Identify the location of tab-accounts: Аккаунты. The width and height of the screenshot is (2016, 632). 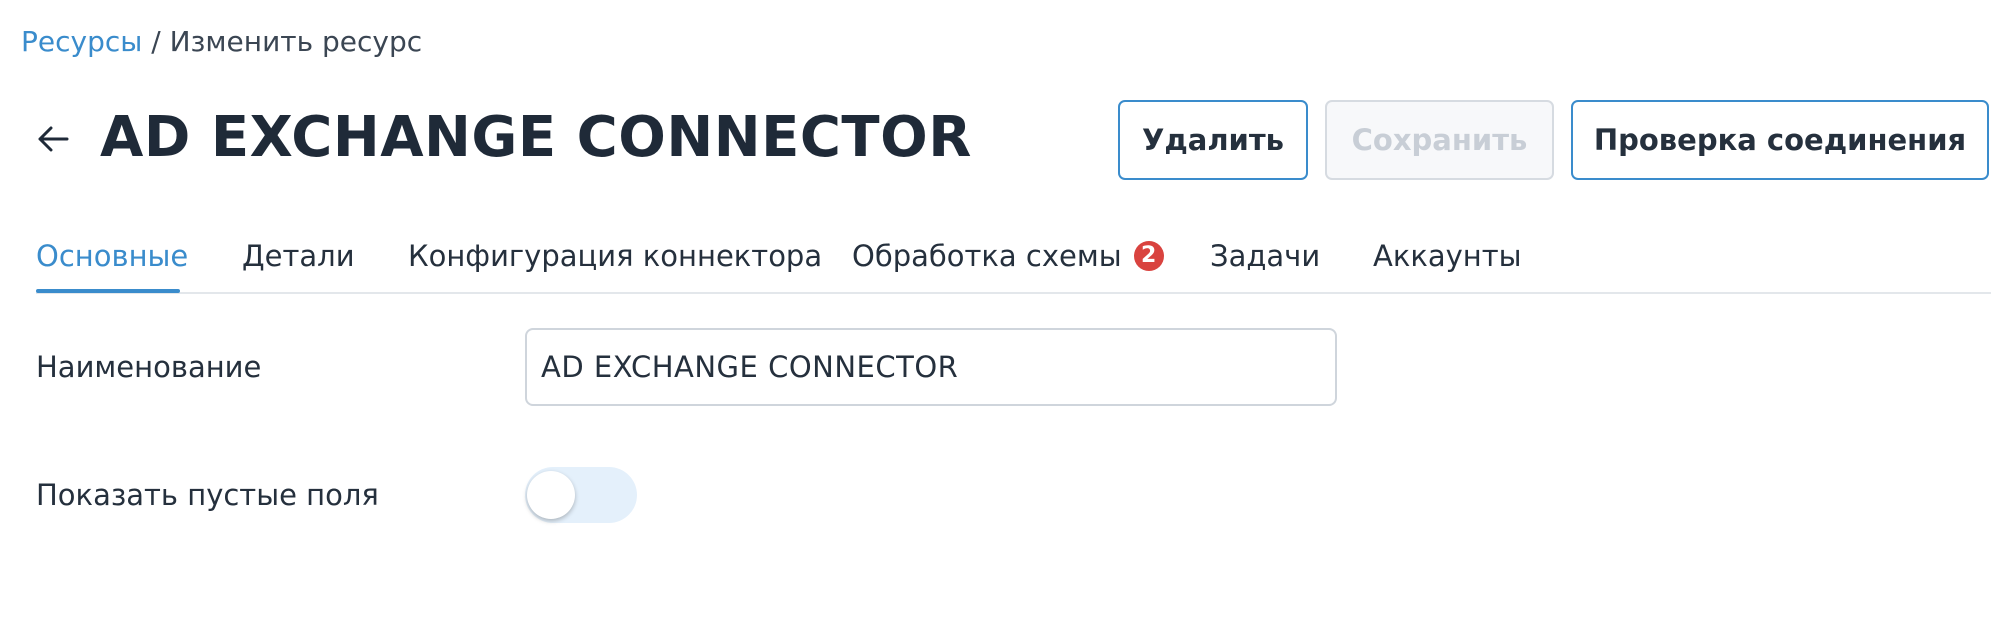
(1447, 256).